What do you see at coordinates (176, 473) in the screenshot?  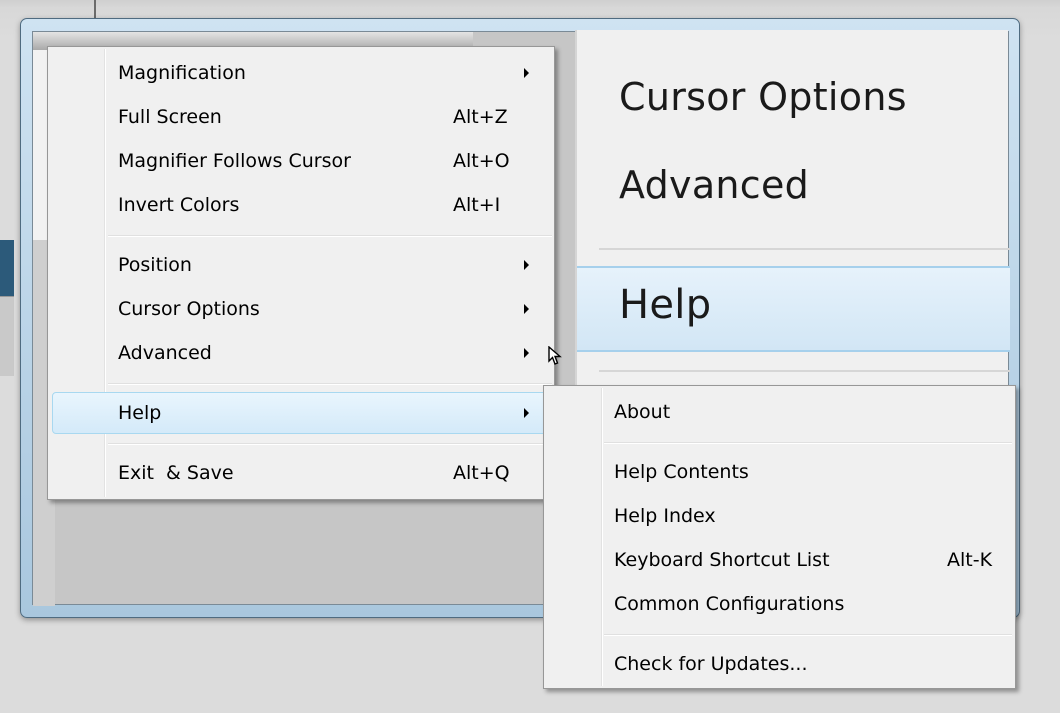 I see `menu-item-label: Exit & Save` at bounding box center [176, 473].